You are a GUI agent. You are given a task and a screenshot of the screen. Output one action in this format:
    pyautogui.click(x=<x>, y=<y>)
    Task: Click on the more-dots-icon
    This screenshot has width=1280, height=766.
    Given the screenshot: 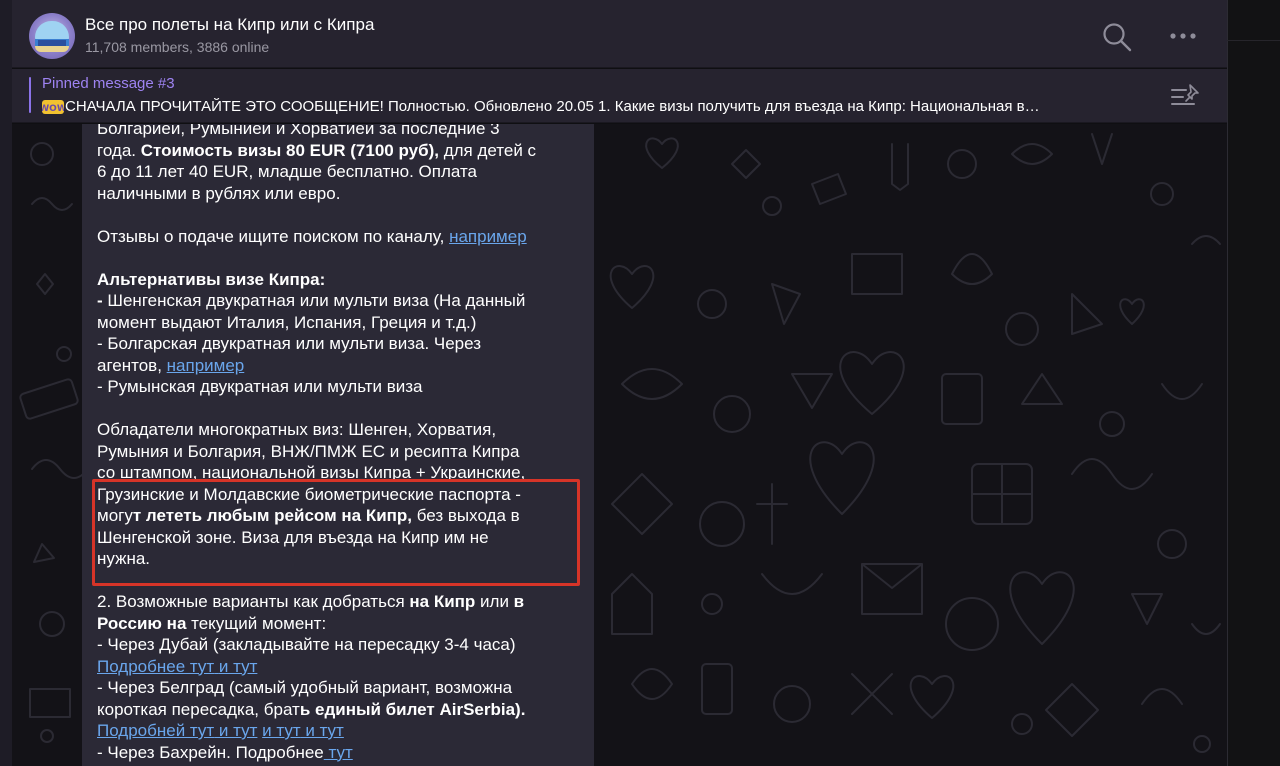 What is the action you would take?
    pyautogui.click(x=1183, y=36)
    